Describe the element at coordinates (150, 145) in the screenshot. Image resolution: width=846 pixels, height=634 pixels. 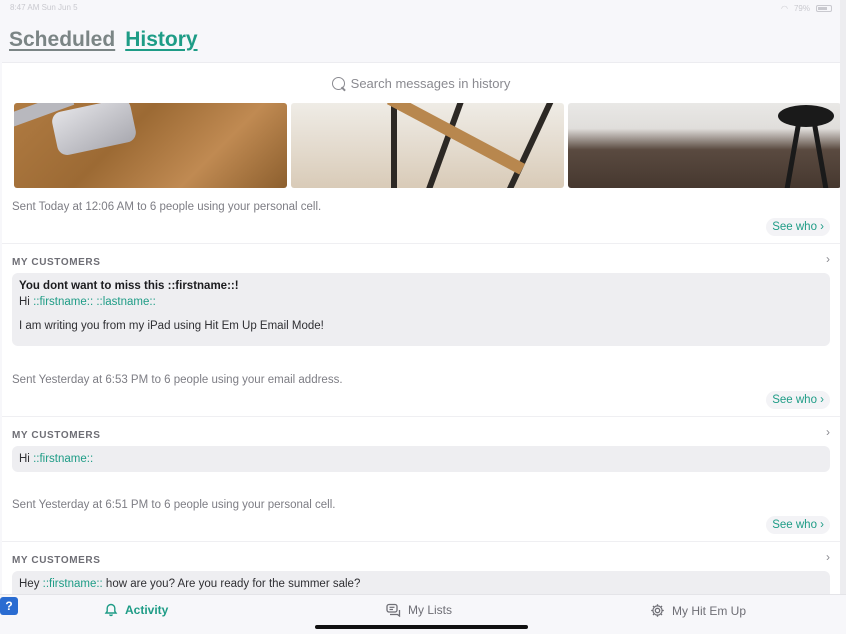
I see `photo-lock-on-floor` at that location.